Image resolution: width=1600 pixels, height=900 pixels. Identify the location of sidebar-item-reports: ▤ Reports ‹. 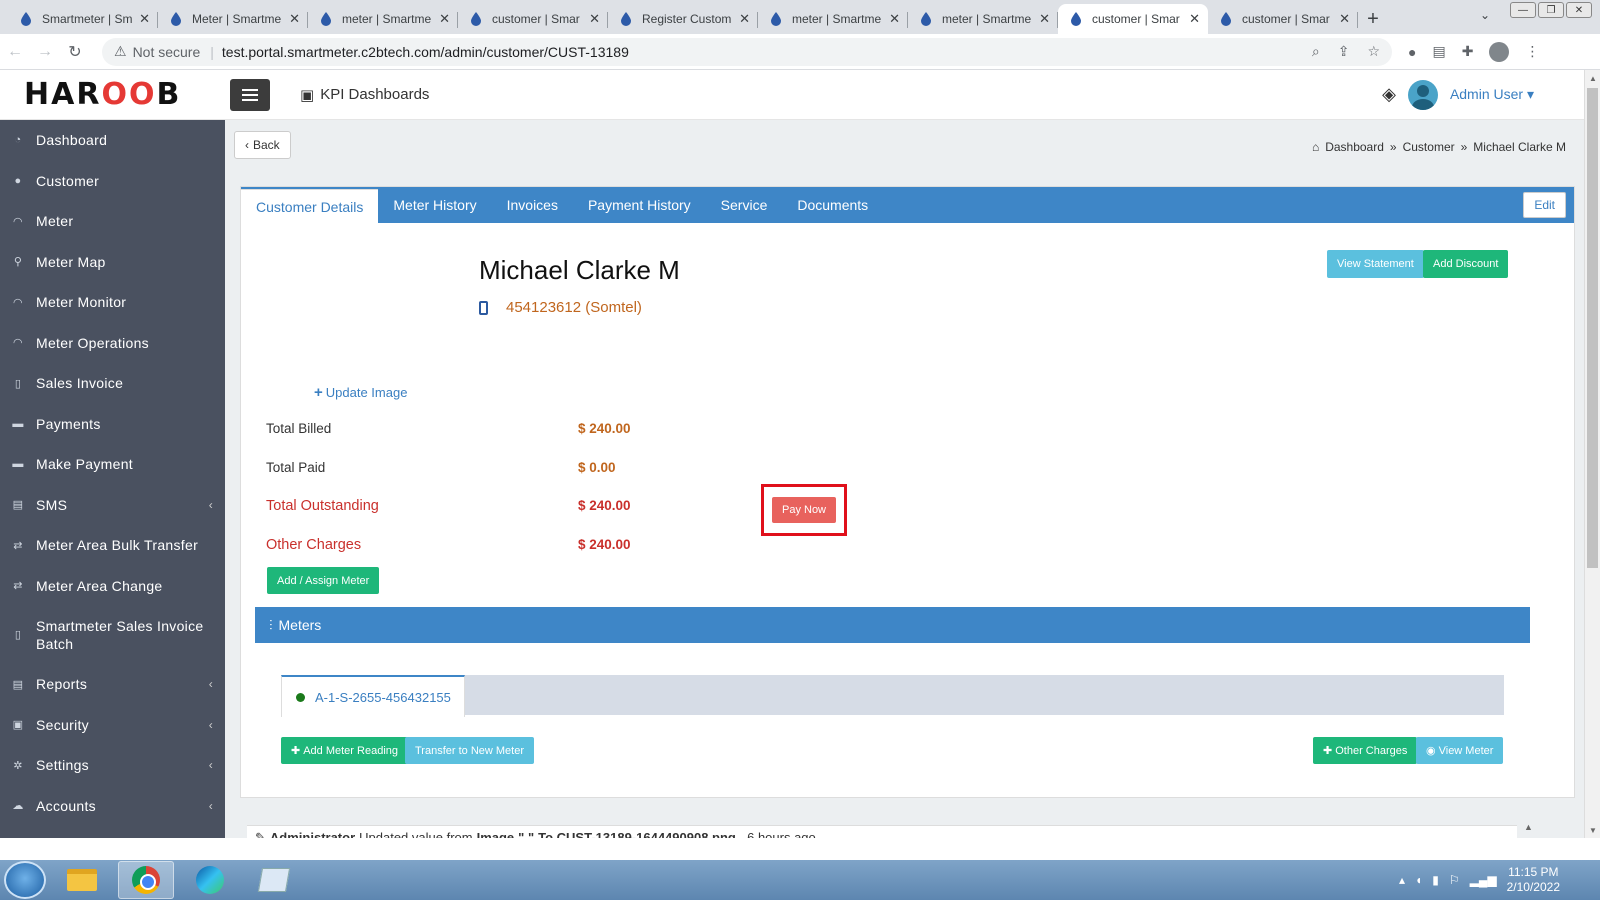
(112, 684).